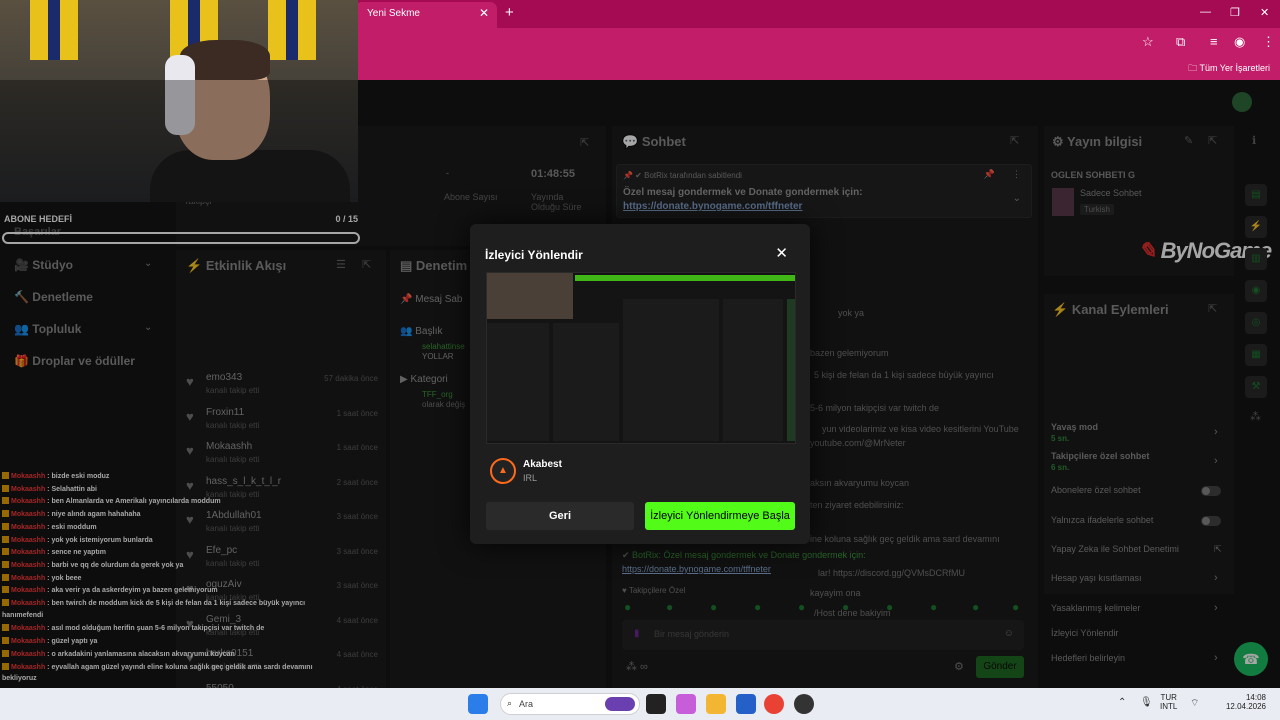  What do you see at coordinates (720, 516) in the screenshot?
I see `start-raid-button: İzleyici Yönlendirmeye Başla` at bounding box center [720, 516].